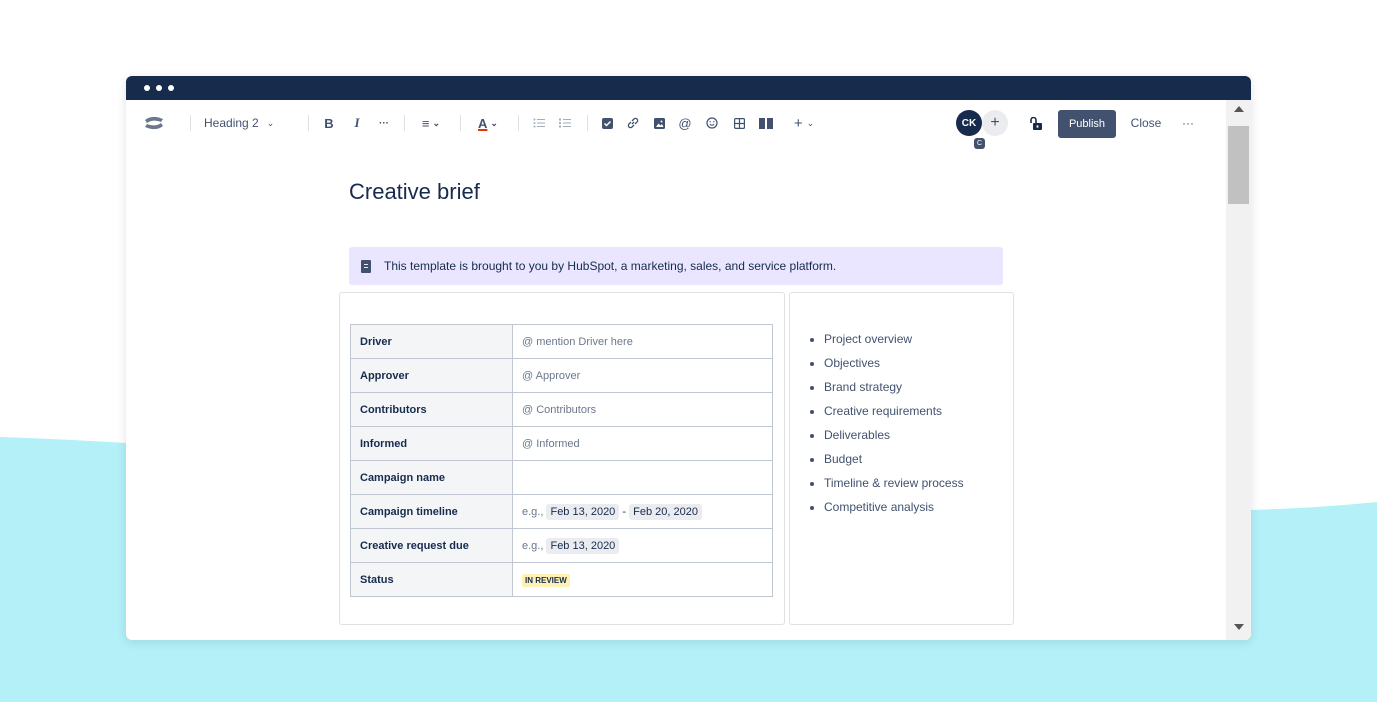 This screenshot has height=702, width=1377. What do you see at coordinates (1146, 123) in the screenshot?
I see `close-button: Close` at bounding box center [1146, 123].